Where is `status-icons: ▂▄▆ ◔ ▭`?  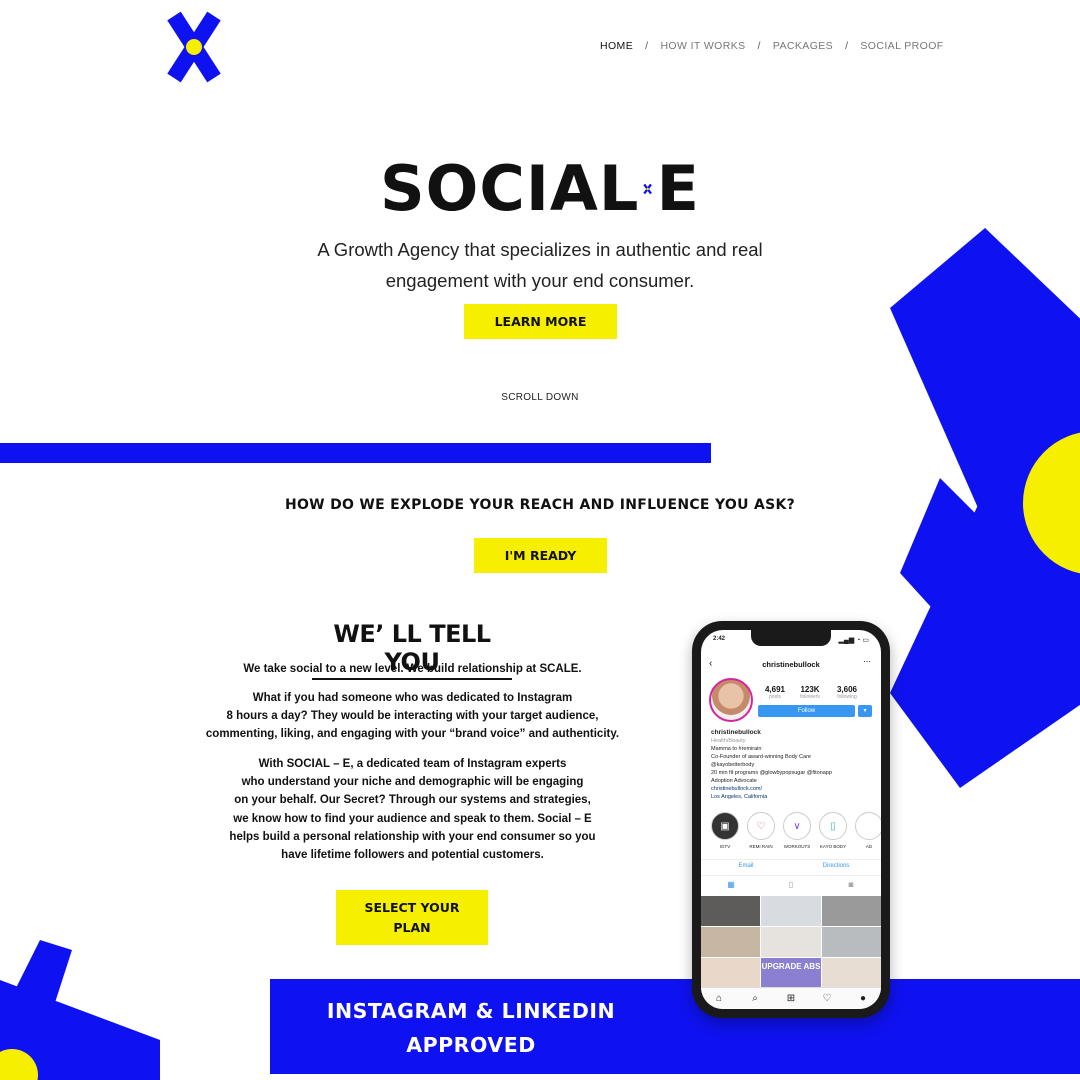
status-icons: ▂▄▆ ◔ ▭ is located at coordinates (853, 640).